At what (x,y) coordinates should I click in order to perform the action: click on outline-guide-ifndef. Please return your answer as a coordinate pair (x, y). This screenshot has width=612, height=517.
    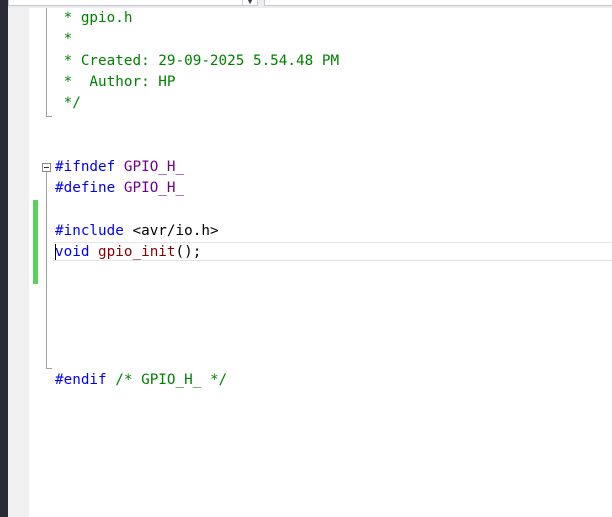
    Looking at the image, I should click on (46, 270).